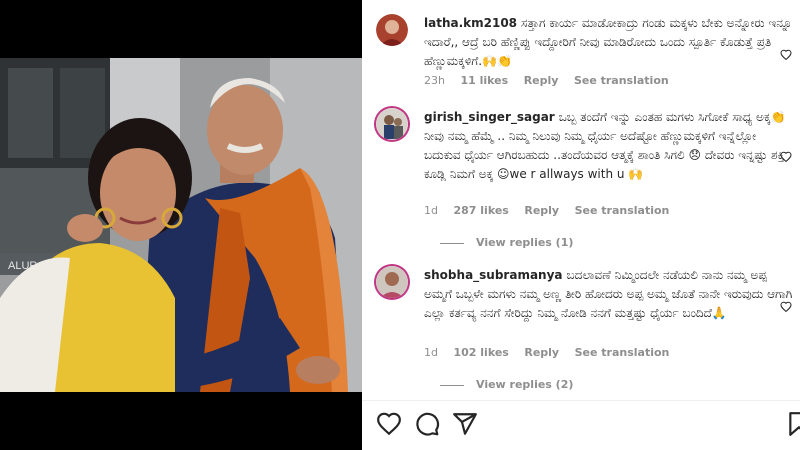 The image size is (800, 450). What do you see at coordinates (484, 80) in the screenshot?
I see `comment-likes: 11 likes` at bounding box center [484, 80].